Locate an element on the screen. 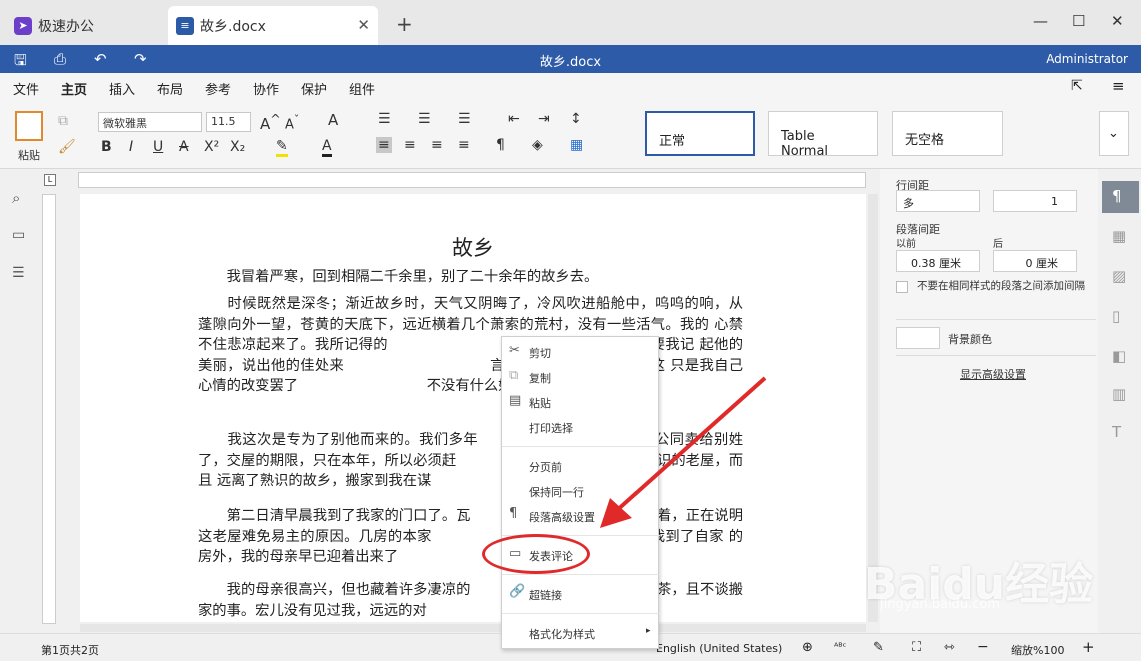  decrease-font-icon: Aˇ is located at coordinates (292, 122).